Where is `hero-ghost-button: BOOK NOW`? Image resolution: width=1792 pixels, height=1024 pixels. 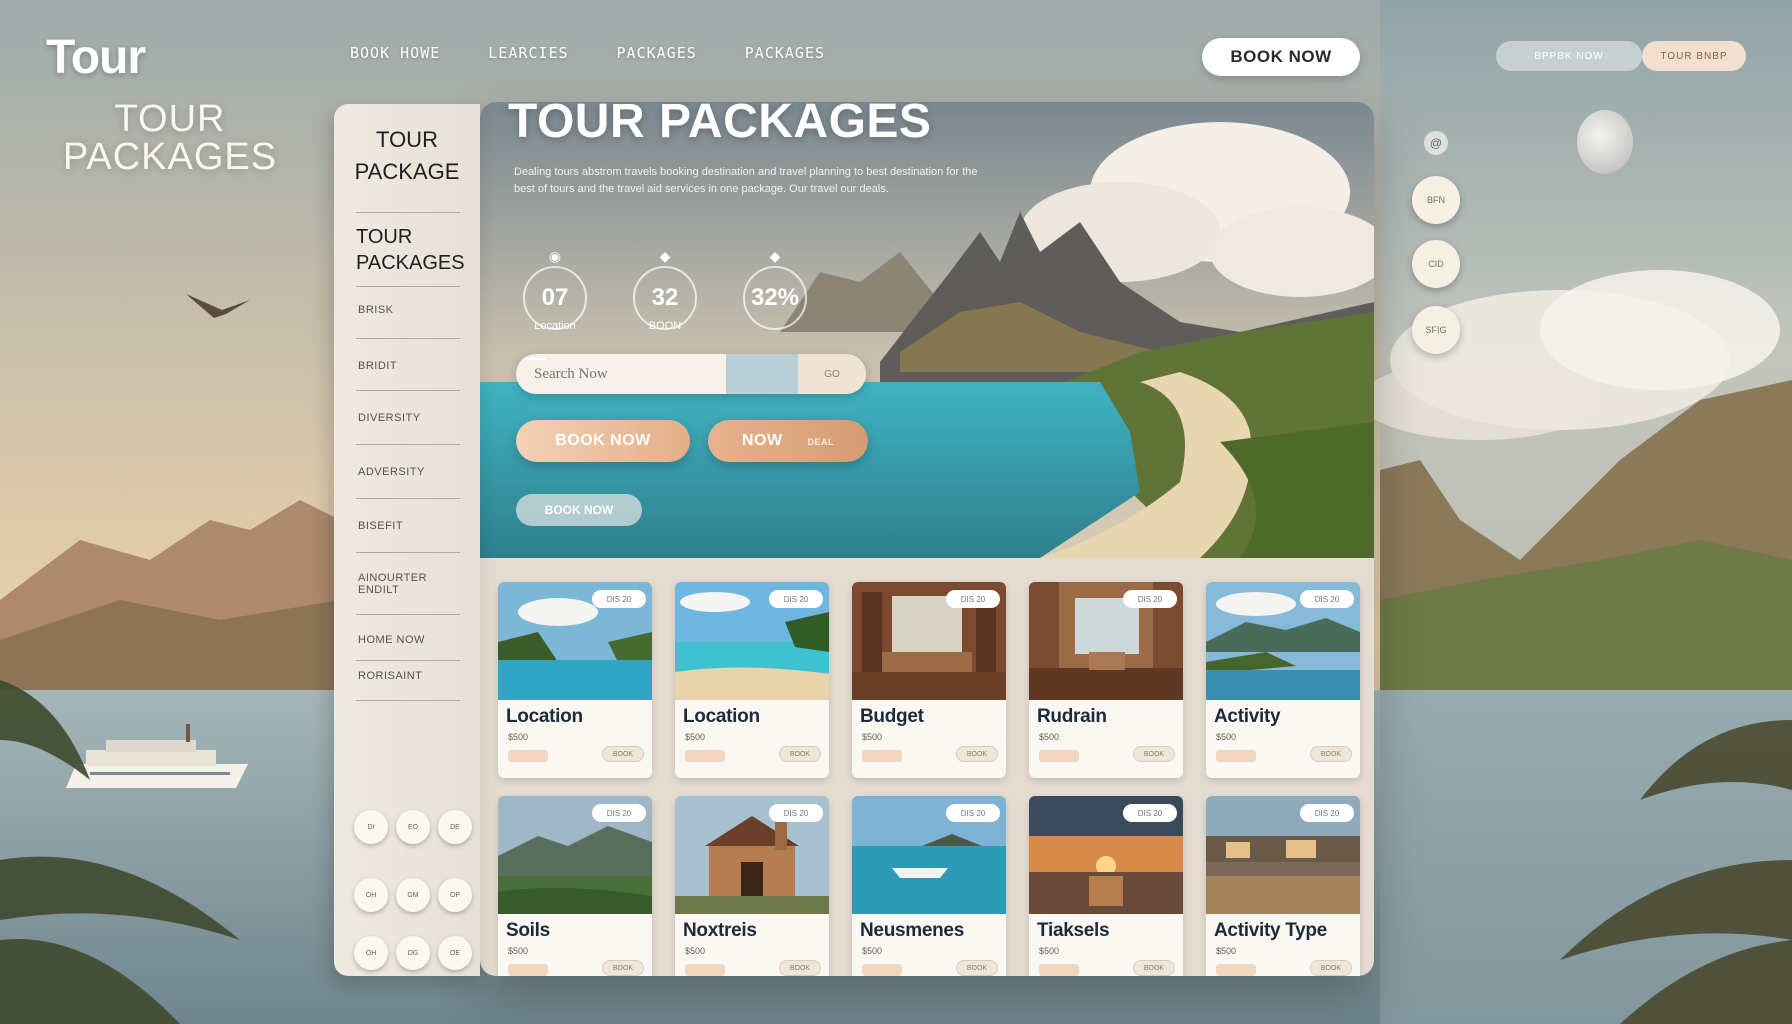 hero-ghost-button: BOOK NOW is located at coordinates (579, 510).